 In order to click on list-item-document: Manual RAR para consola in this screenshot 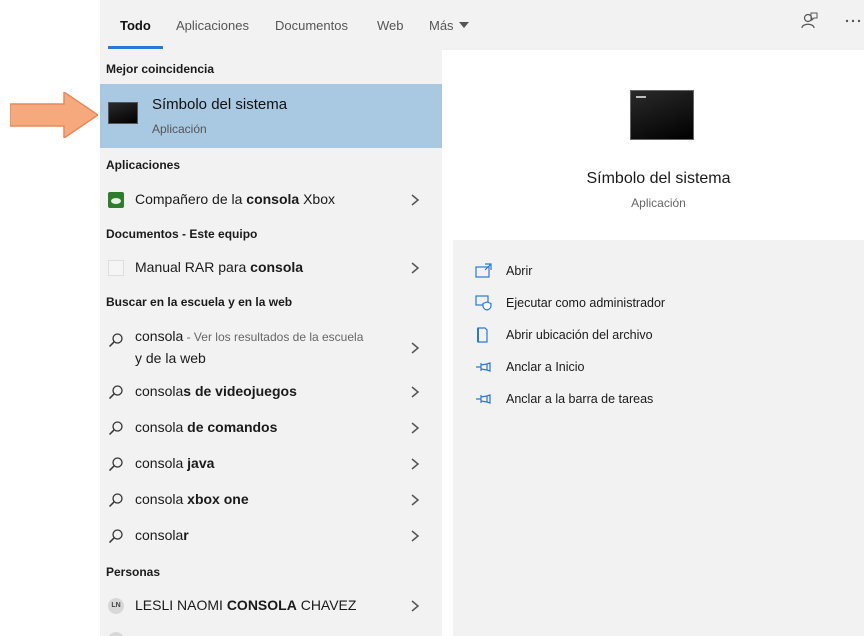, I will do `click(271, 268)`.